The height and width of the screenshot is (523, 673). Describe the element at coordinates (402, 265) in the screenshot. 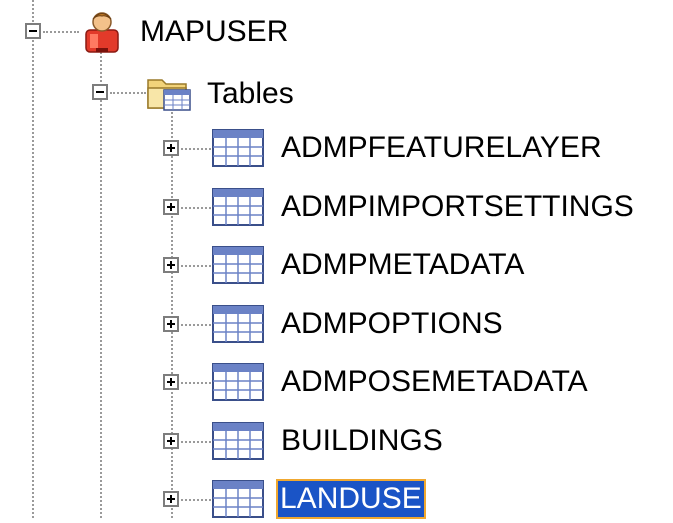

I see `tree-item-table-label: ADMPMETADATA` at that location.